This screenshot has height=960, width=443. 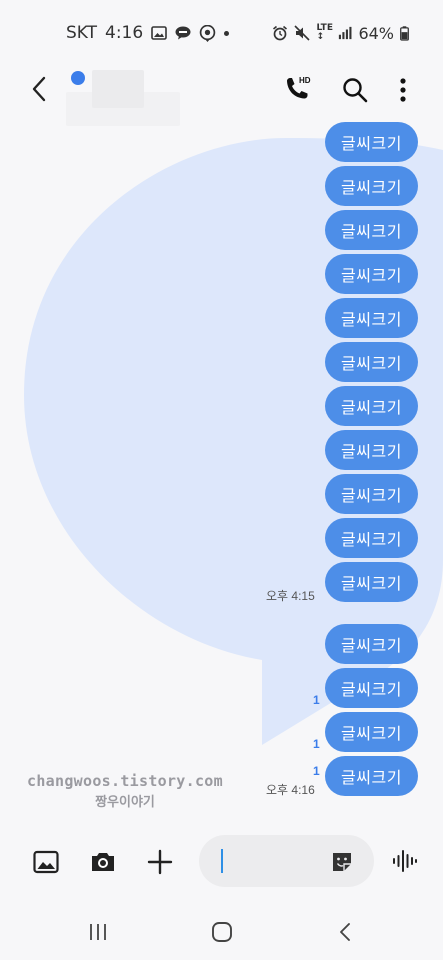 What do you see at coordinates (148, 33) in the screenshot?
I see `status-left: SKT 4:16` at bounding box center [148, 33].